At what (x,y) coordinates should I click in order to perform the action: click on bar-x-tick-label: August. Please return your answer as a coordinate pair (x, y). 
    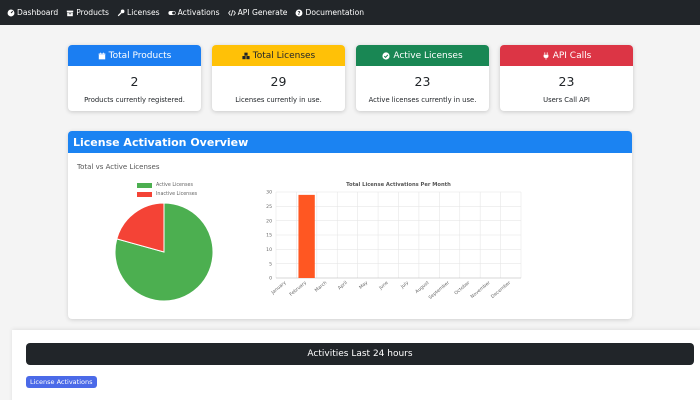
    Looking at the image, I should click on (422, 287).